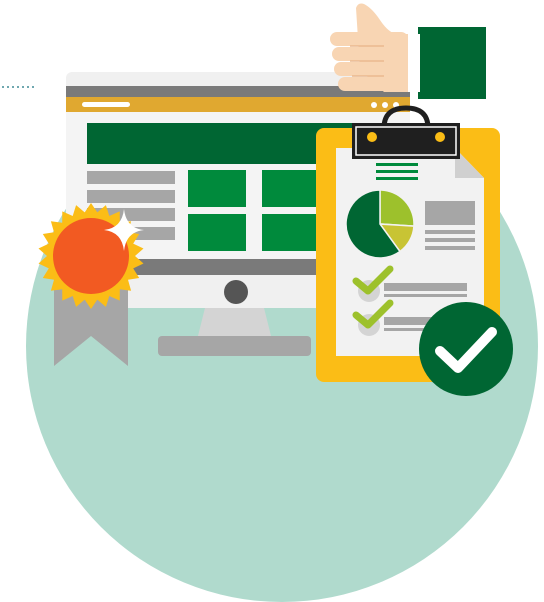 Image resolution: width=544 pixels, height=602 pixels. I want to click on paper-text-block, so click(450, 213).